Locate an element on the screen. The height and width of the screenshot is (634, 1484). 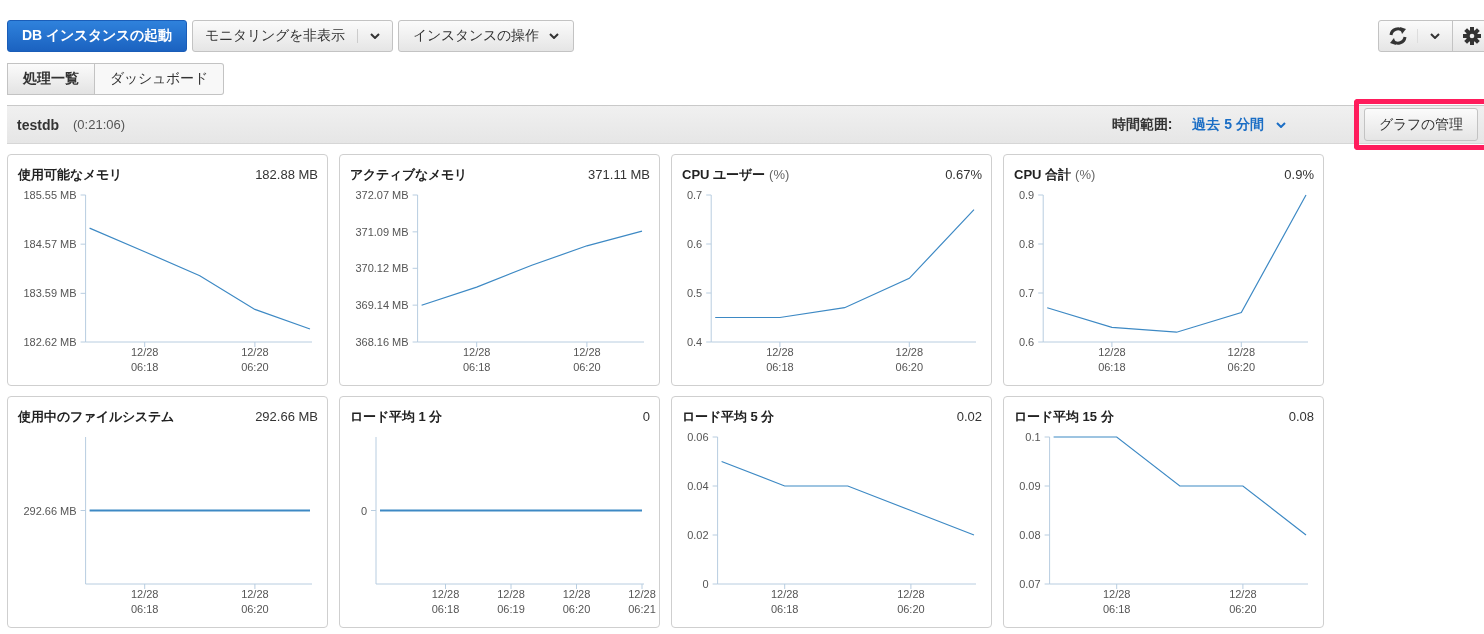
y-tick-label: 368.16 MB is located at coordinates (382, 342).